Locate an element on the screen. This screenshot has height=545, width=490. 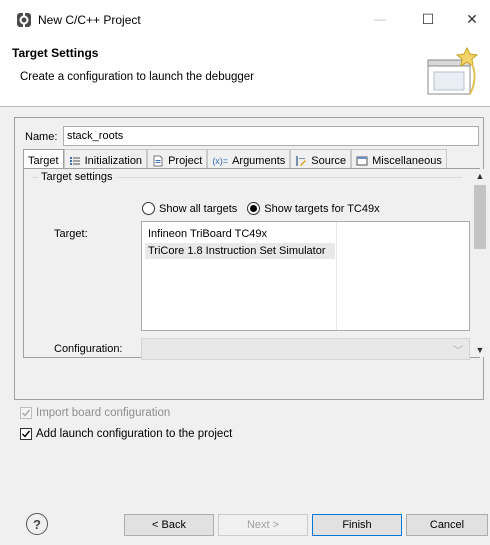
target-list-item-selected: TriCore 1.8 Instruction Set Simulator is located at coordinates (240, 251).